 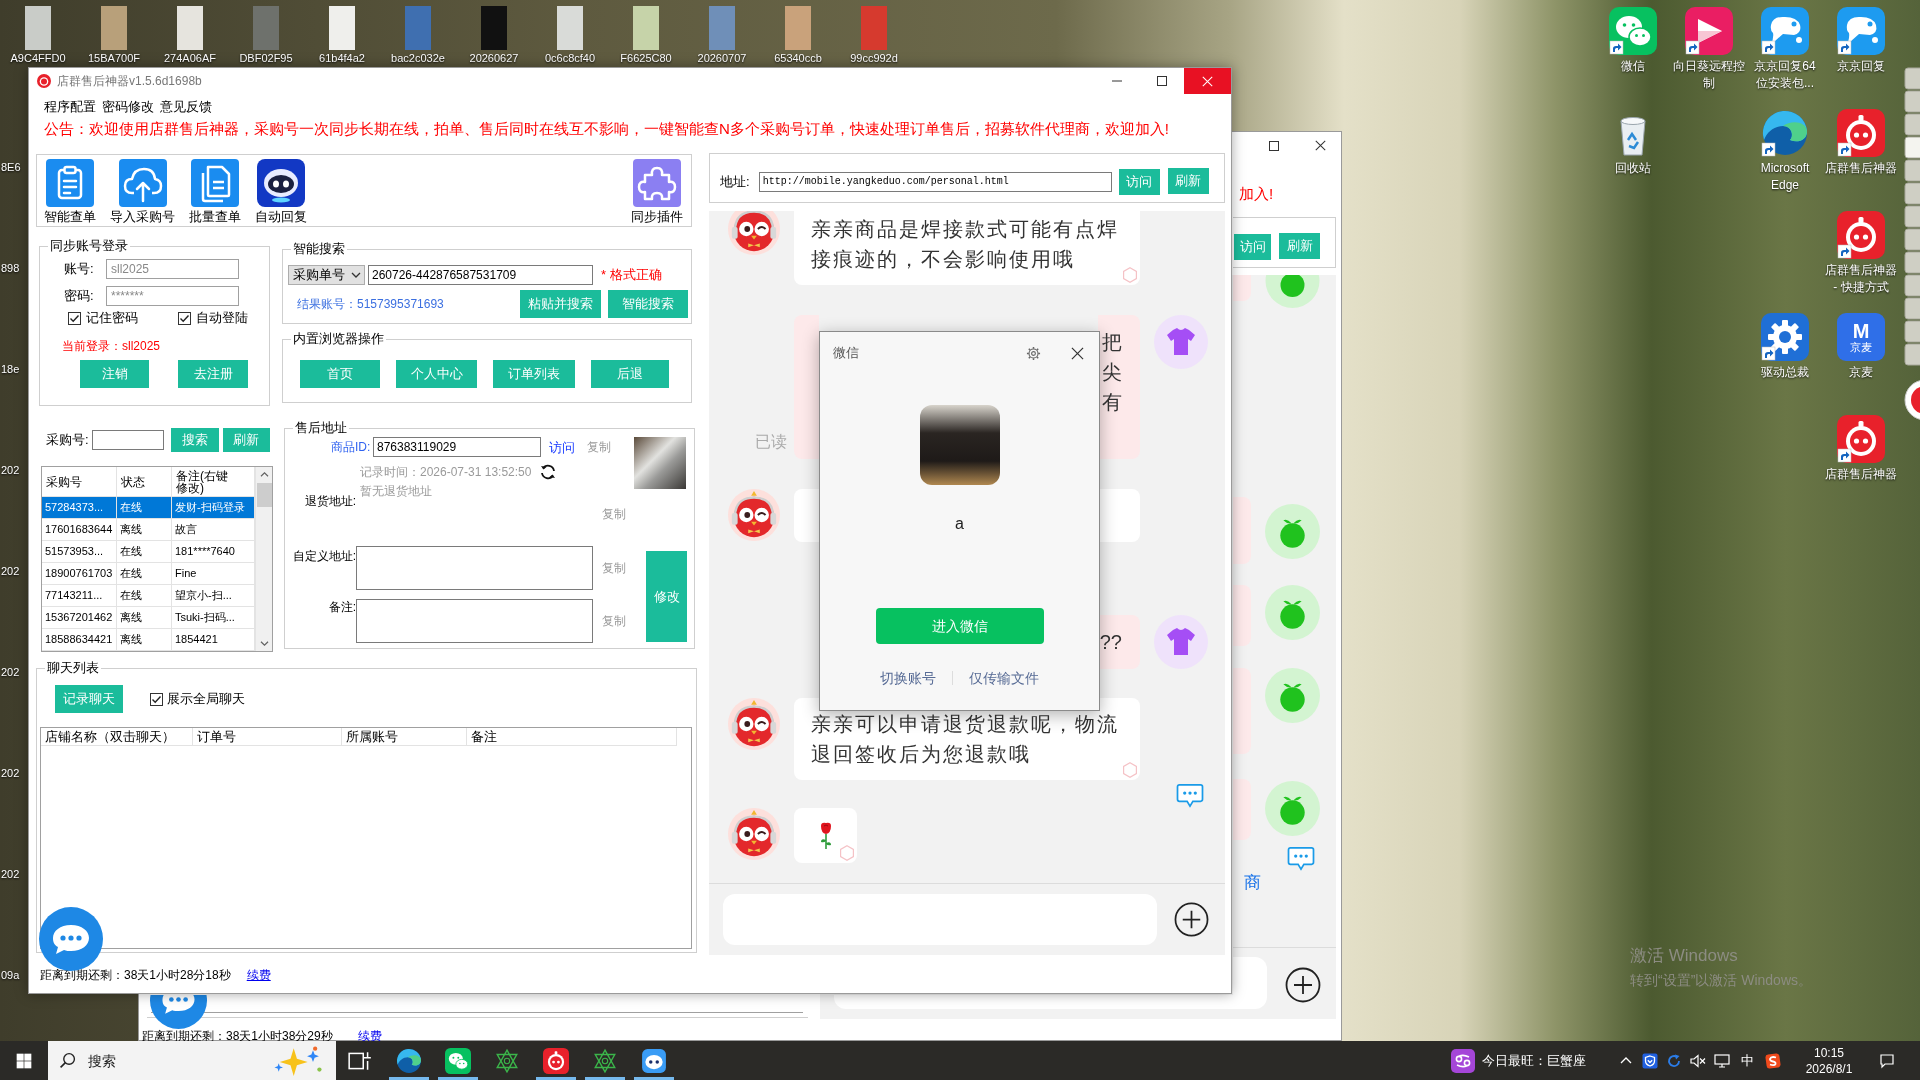 I want to click on desktop-shortcut: 店群售后神器 - 快捷方式, so click(x=1861, y=252).